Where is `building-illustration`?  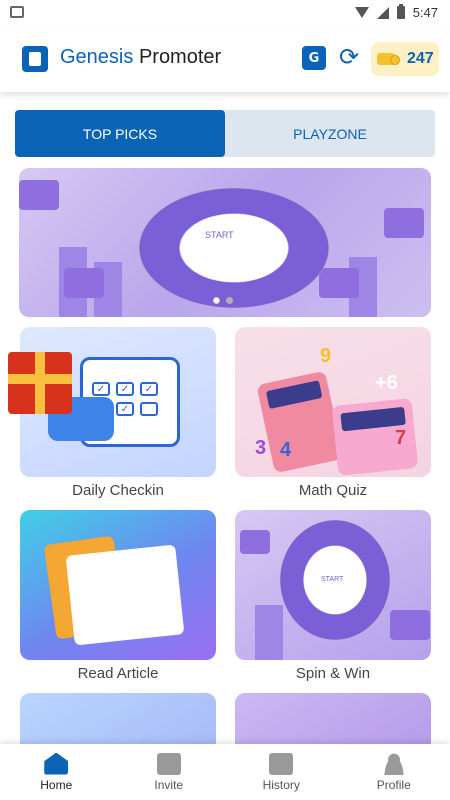 building-illustration is located at coordinates (269, 632).